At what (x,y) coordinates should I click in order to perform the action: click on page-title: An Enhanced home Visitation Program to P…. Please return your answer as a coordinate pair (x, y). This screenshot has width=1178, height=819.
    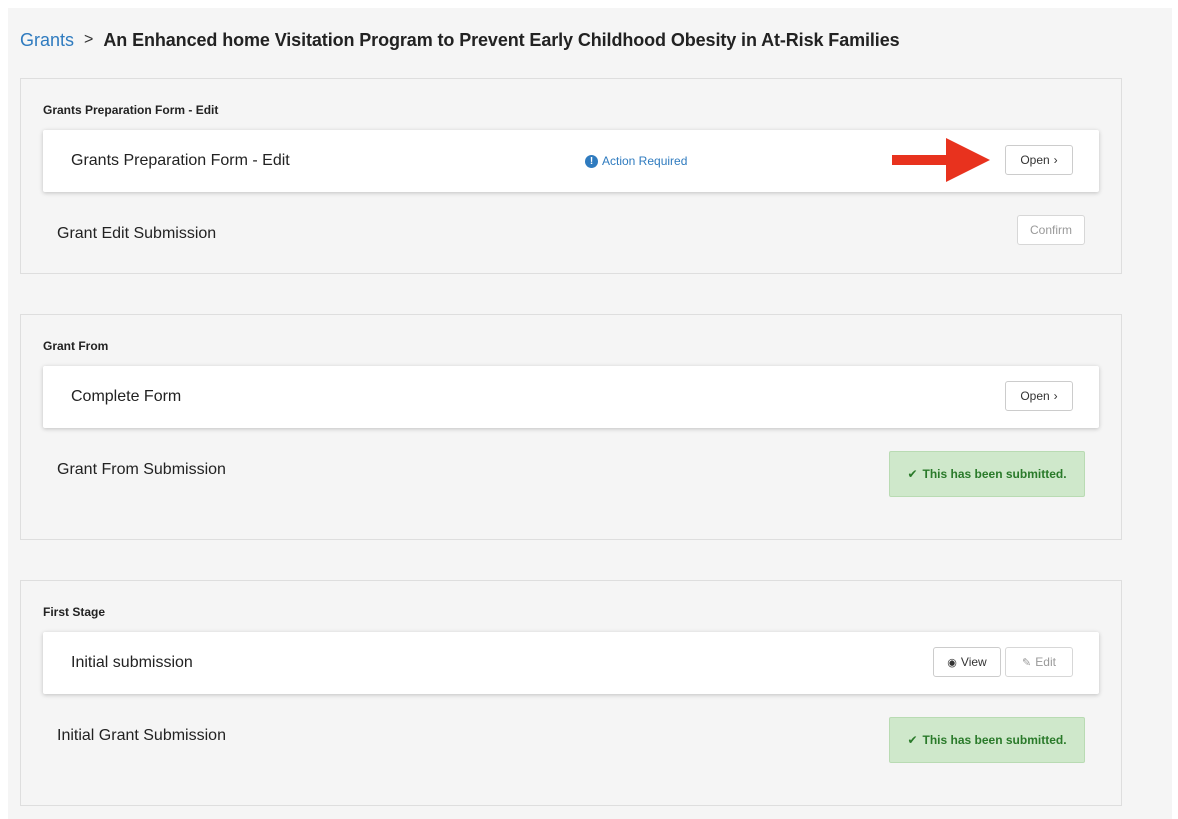
    Looking at the image, I should click on (501, 39).